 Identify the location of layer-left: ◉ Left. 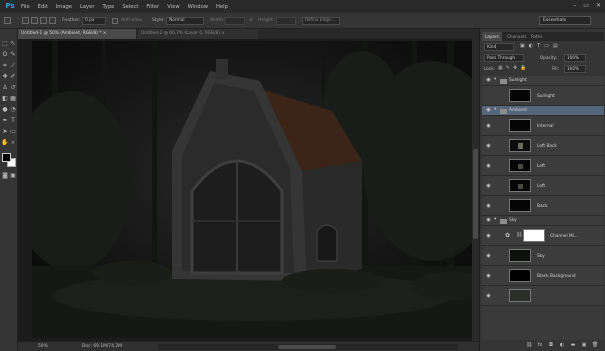
(543, 166).